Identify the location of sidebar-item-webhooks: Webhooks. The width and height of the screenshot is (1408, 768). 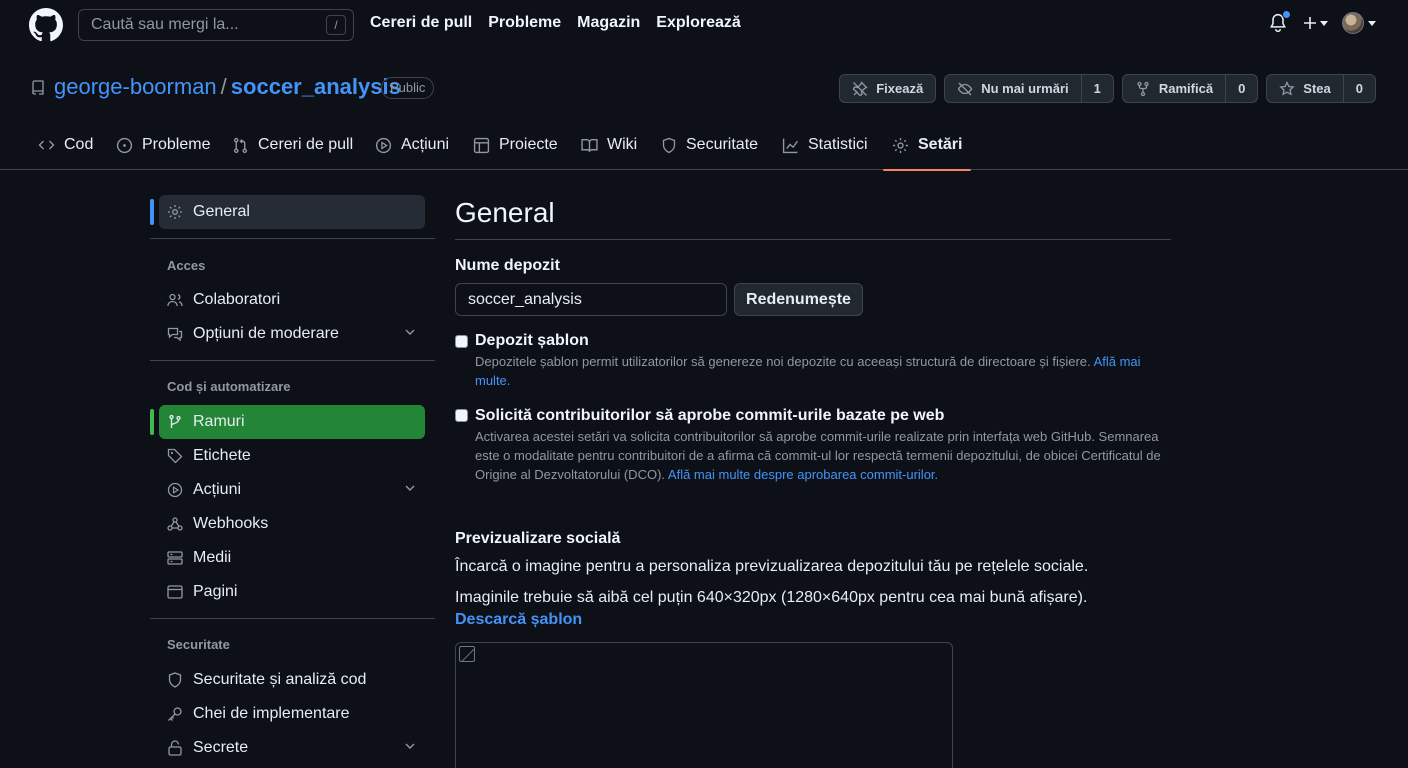
(292, 524).